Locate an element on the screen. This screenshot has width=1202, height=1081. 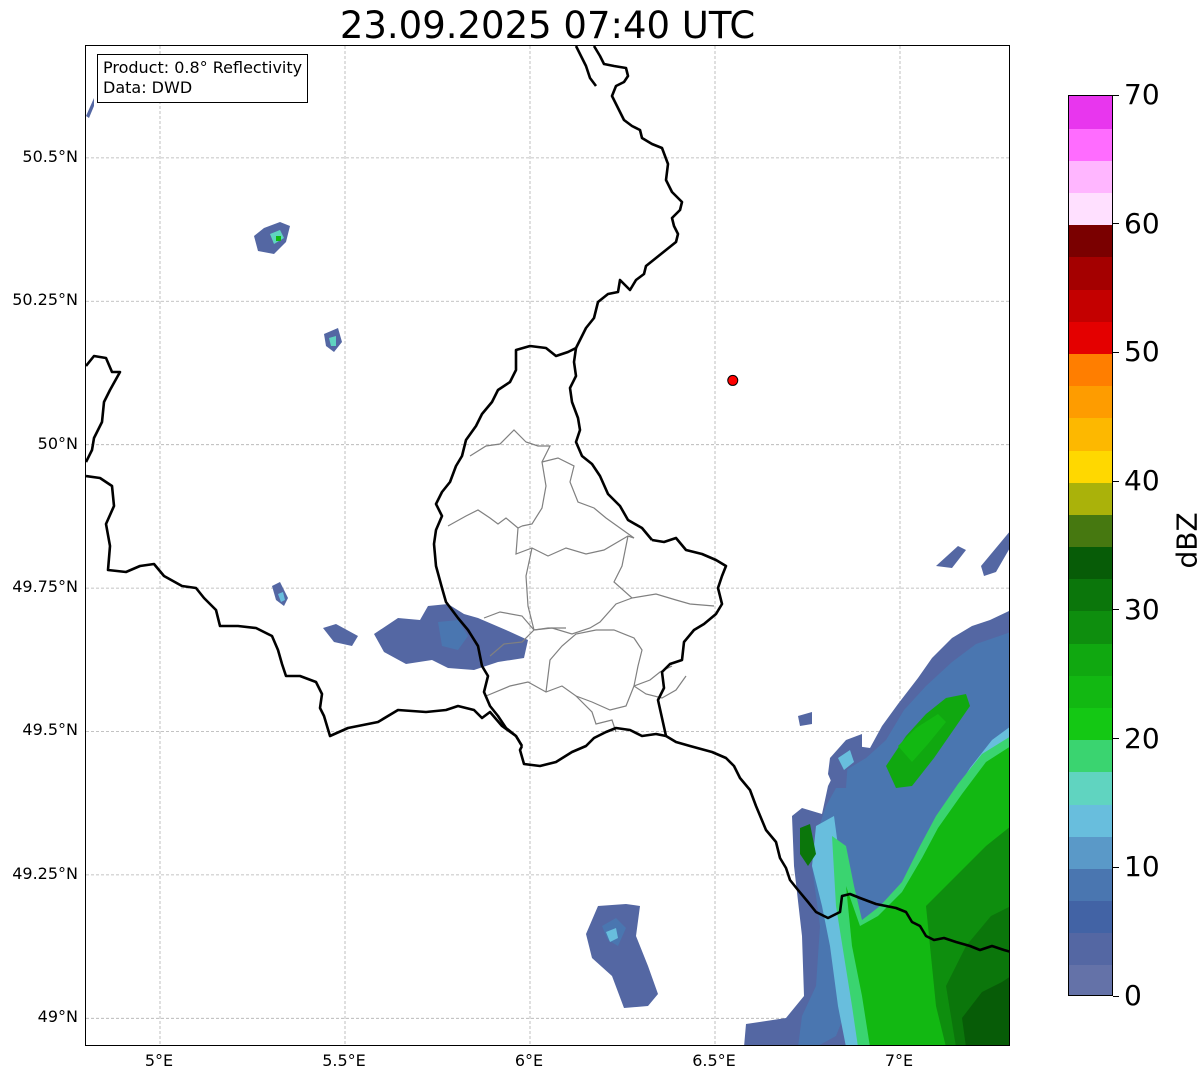
colorbar-tick-label: 20 is located at coordinates (1142, 738).